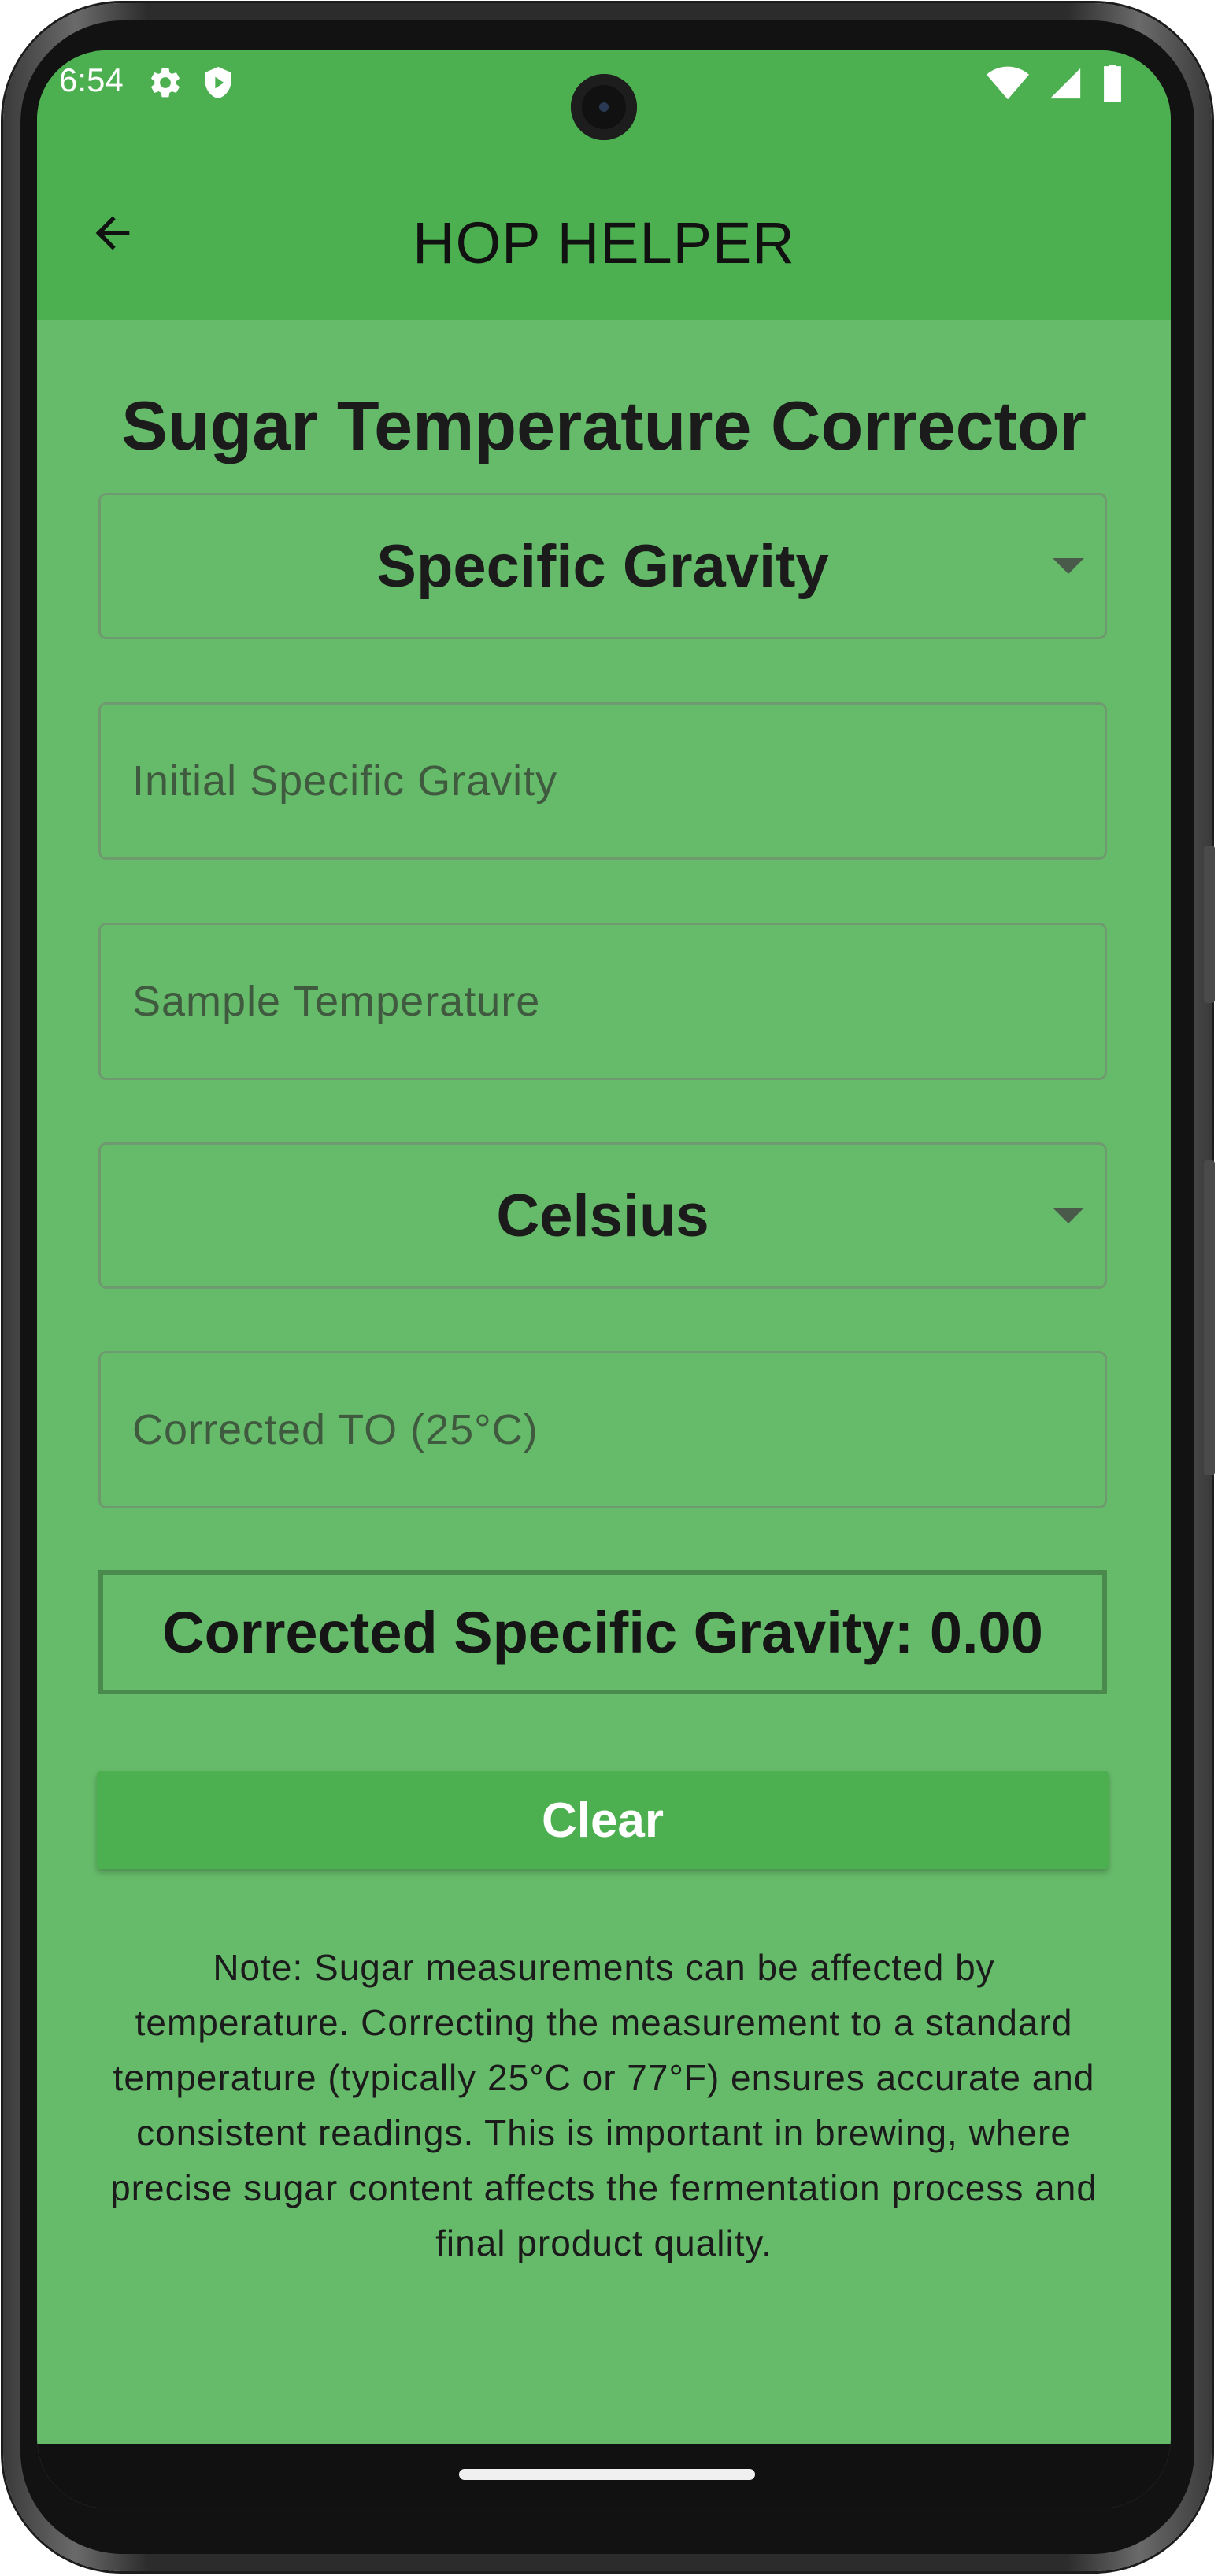  Describe the element at coordinates (603, 1820) in the screenshot. I see `clear-button: Clear` at that location.